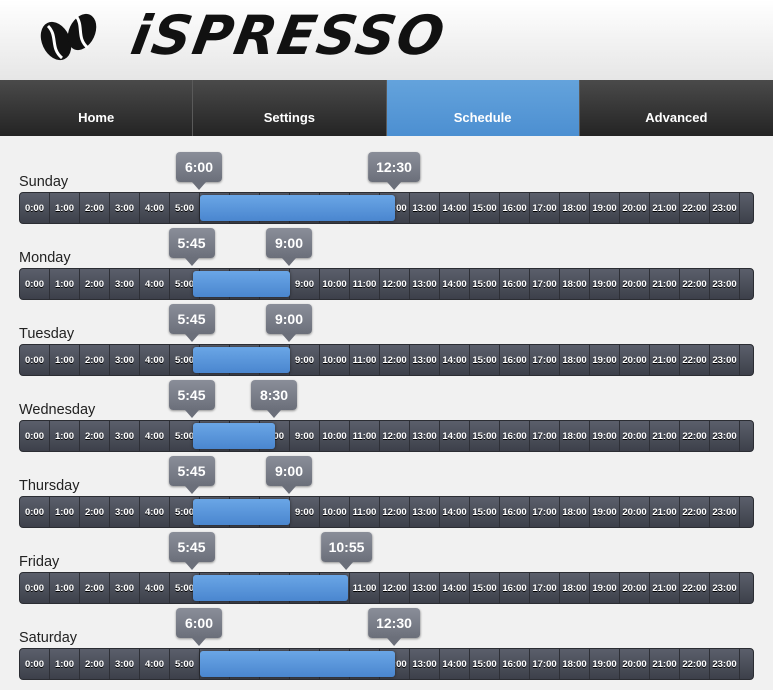  Describe the element at coordinates (605, 664) in the screenshot. I see `hour-tick-label: 19:00` at that location.